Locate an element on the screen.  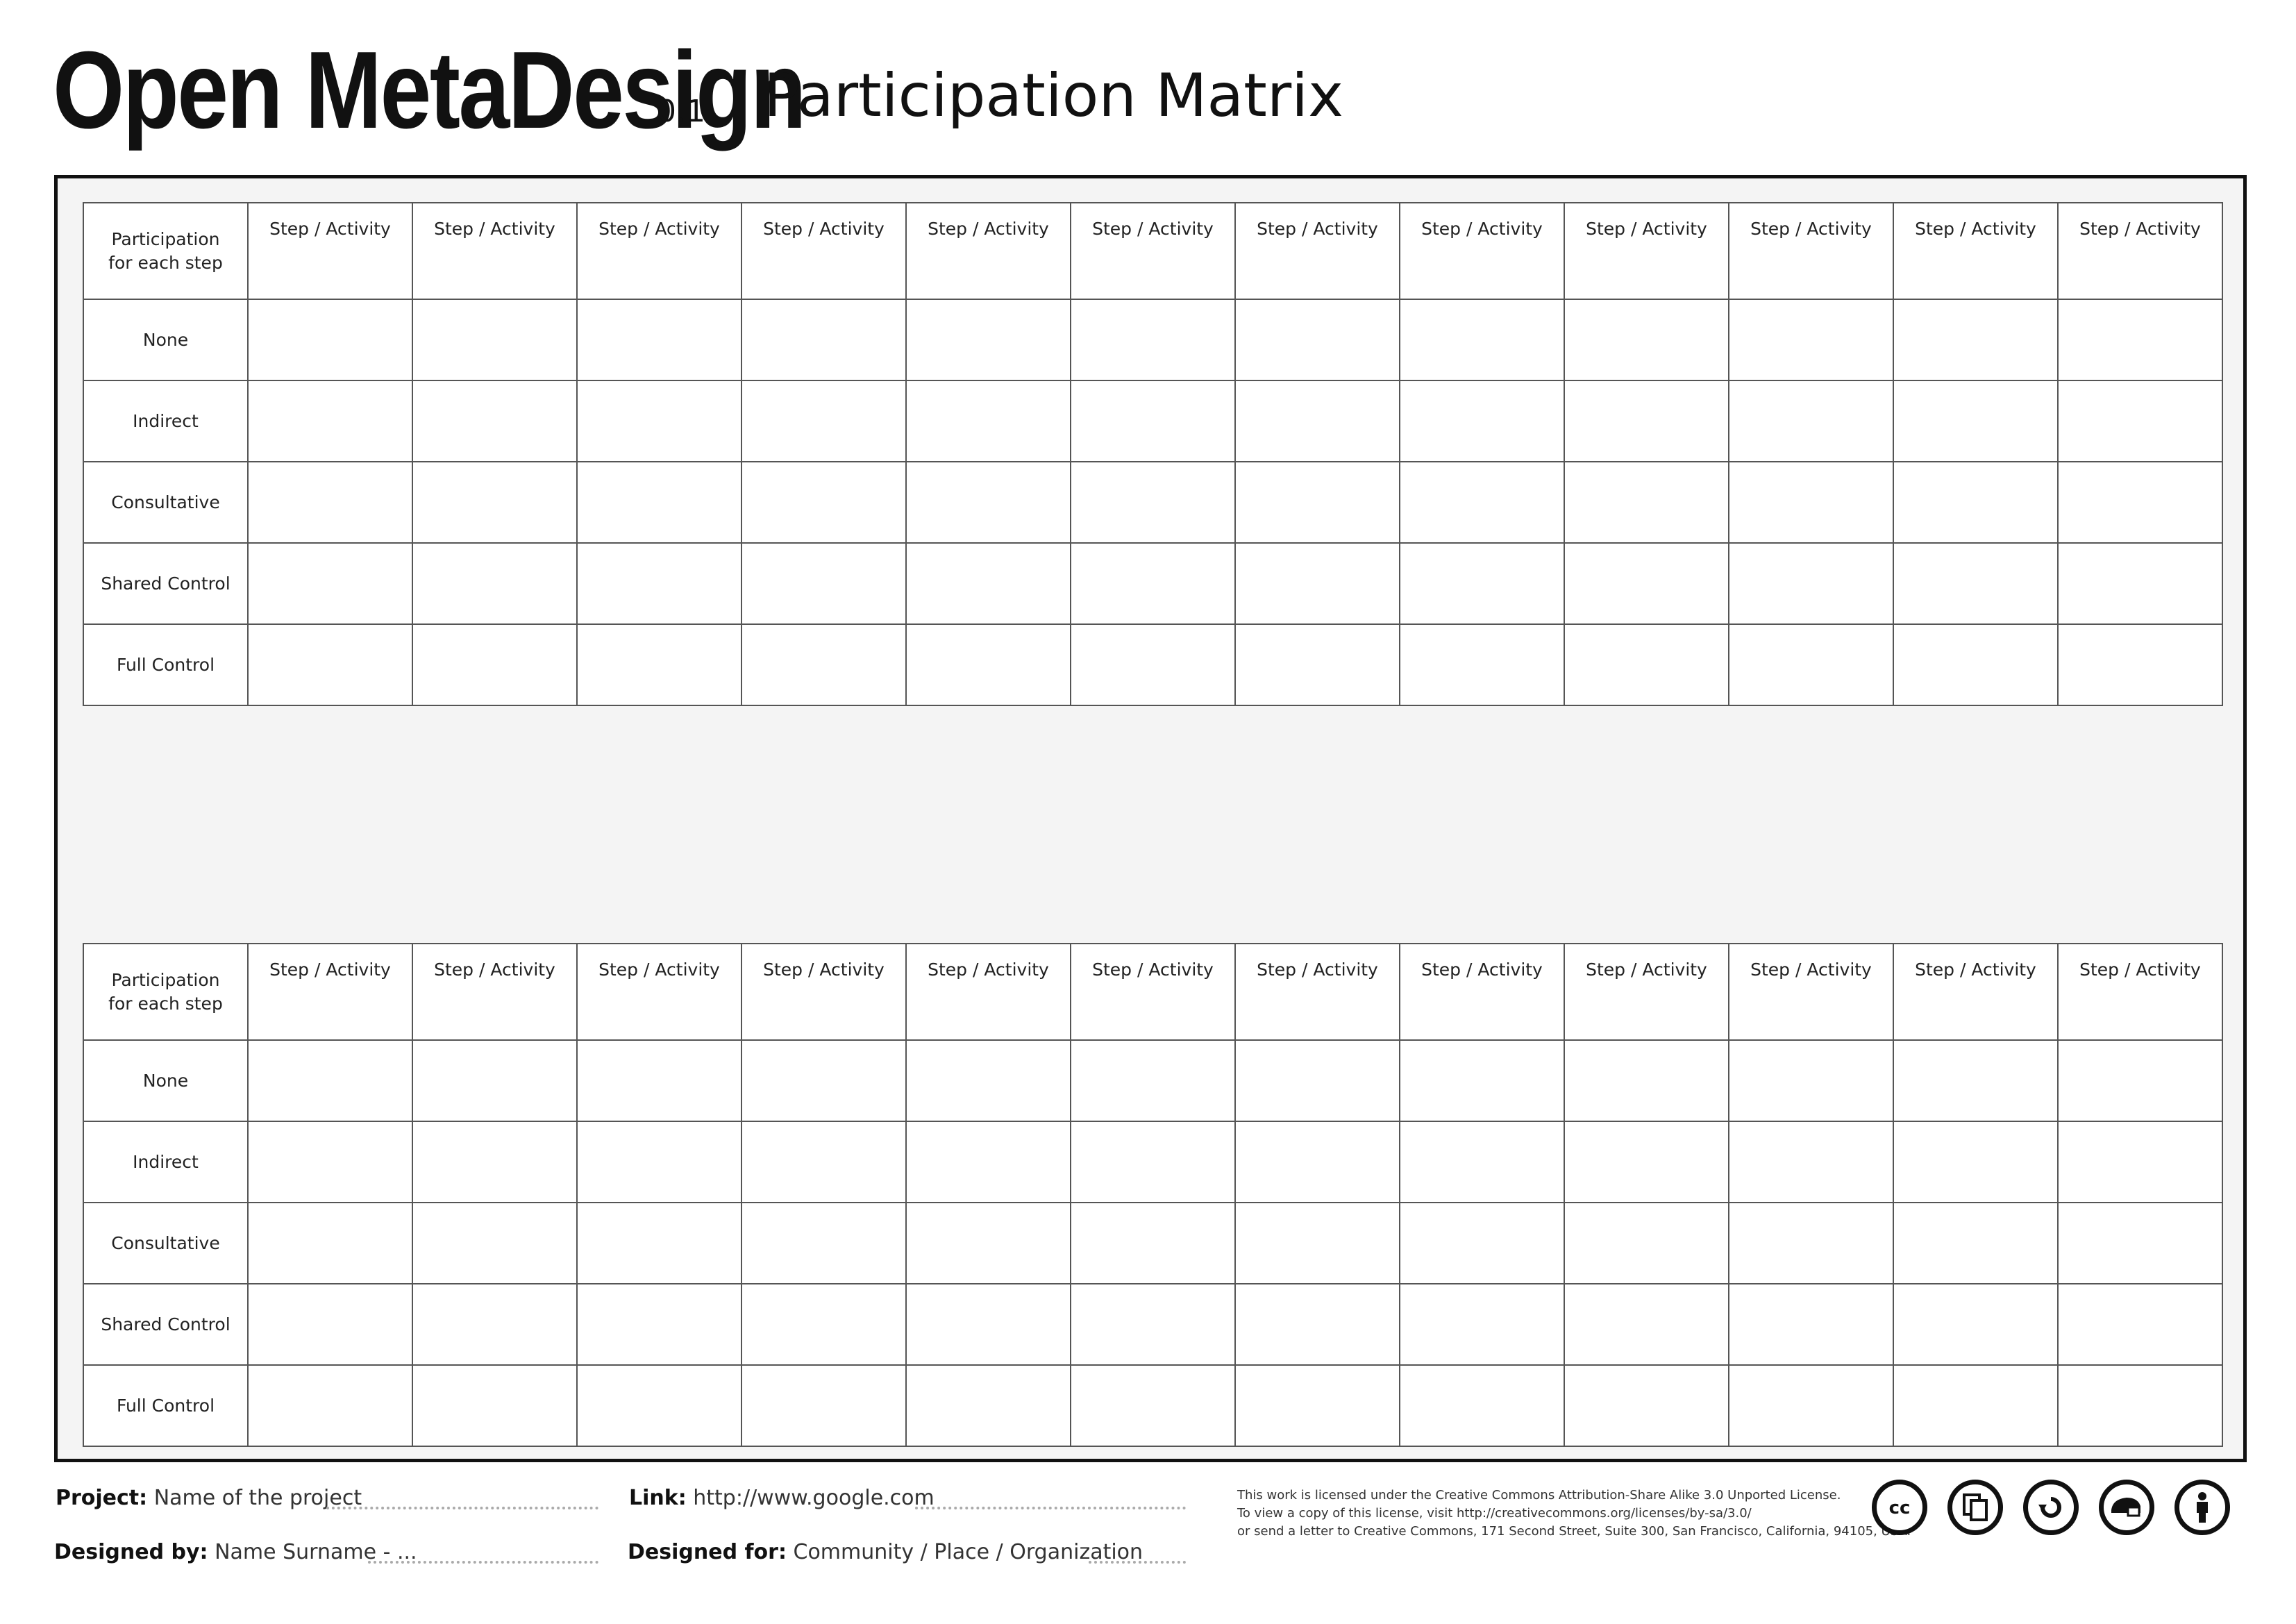
project-field: Project: Name of the project is located at coordinates (209, 1498).